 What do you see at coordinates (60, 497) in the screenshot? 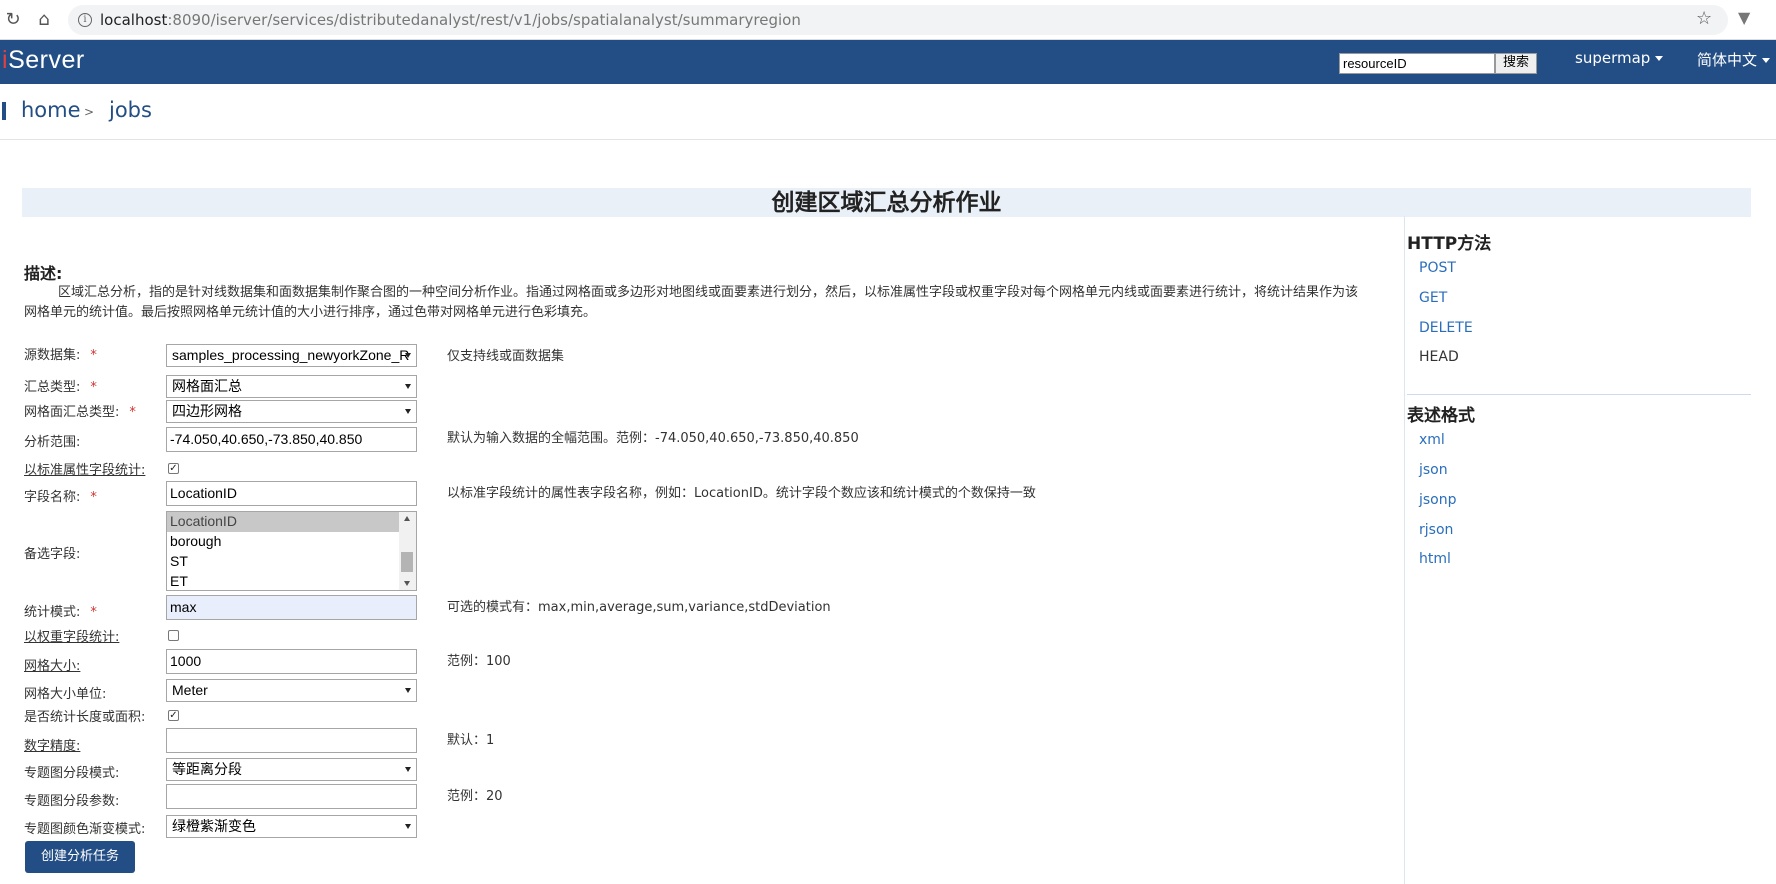
I see `fields-label: 字段名称: *` at bounding box center [60, 497].